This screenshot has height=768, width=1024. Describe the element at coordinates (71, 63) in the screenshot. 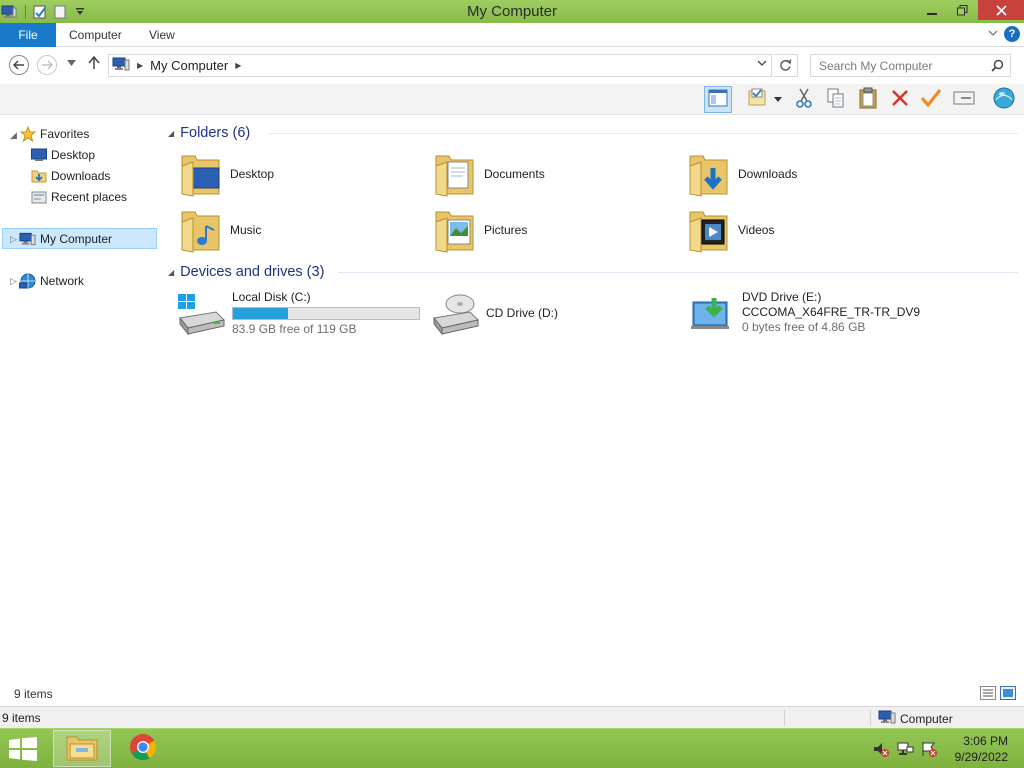

I see `recent-locations-icon` at that location.